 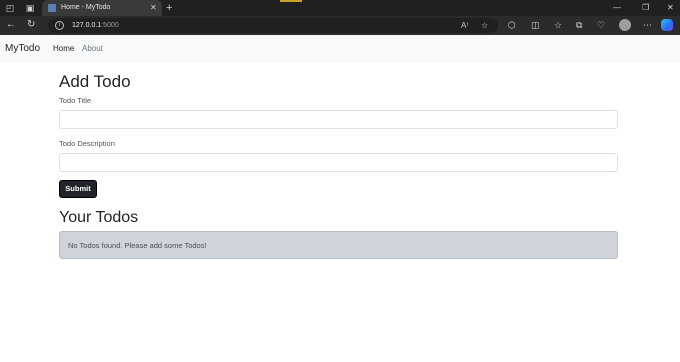 What do you see at coordinates (338, 245) in the screenshot?
I see `empty-todos-alert: No Todos found. Please add some Todos!` at bounding box center [338, 245].